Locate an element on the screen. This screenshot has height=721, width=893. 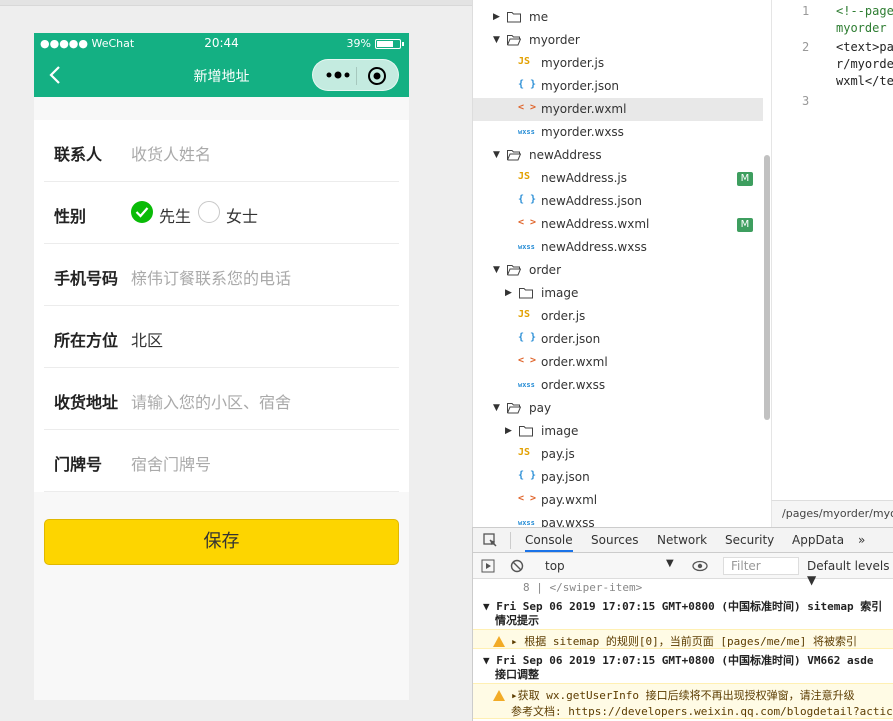
tree-file: { } myorder.json is located at coordinates (618, 86).